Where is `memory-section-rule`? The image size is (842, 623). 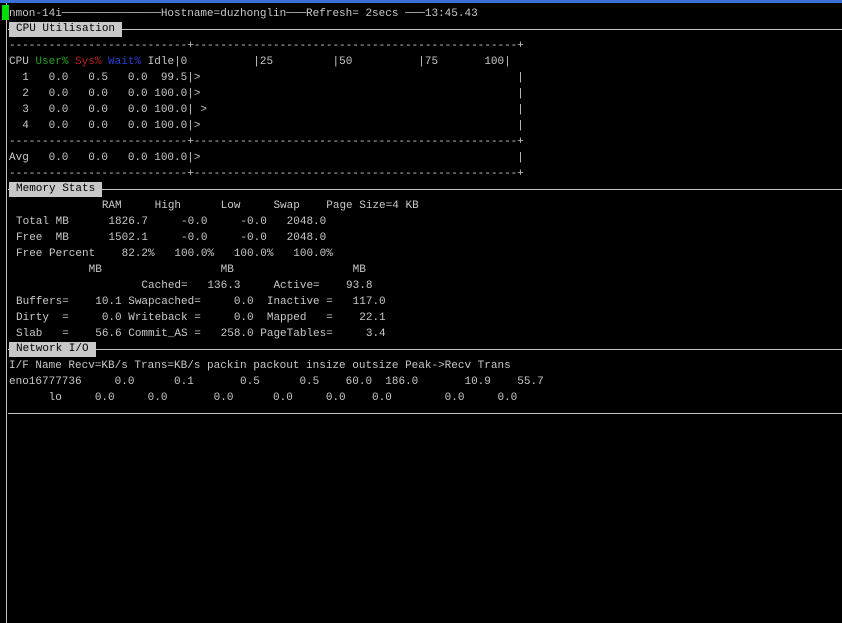 memory-section-rule is located at coordinates (425, 189).